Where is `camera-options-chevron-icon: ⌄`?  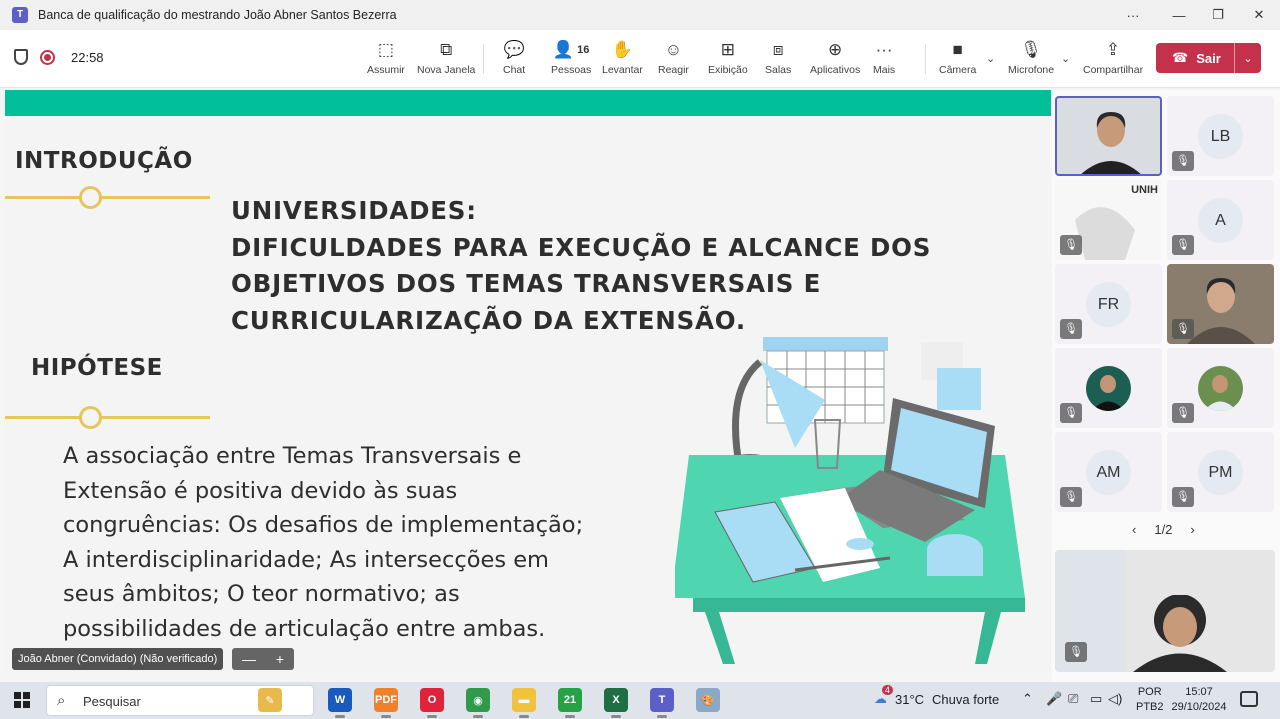 camera-options-chevron-icon: ⌄ is located at coordinates (990, 58).